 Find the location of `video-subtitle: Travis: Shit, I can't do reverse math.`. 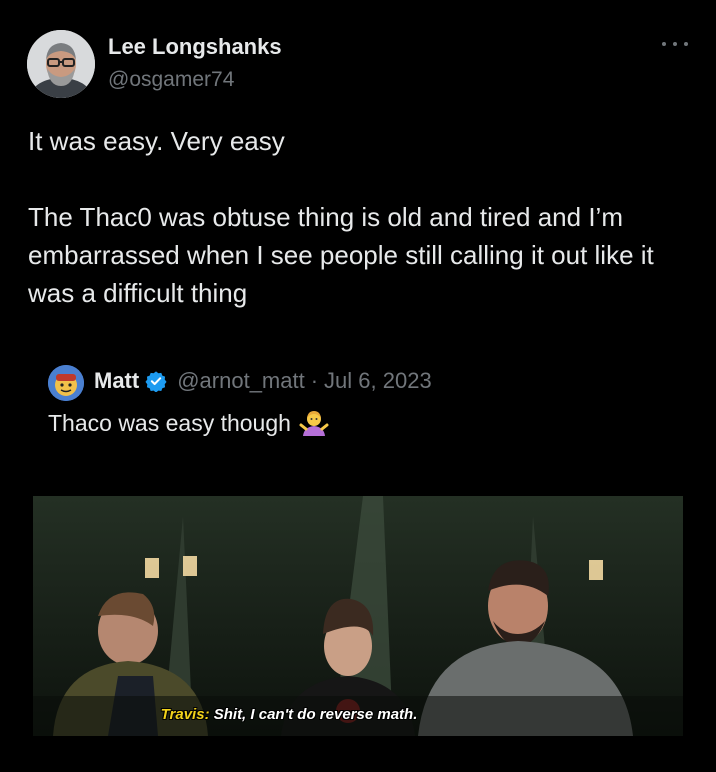

video-subtitle: Travis: Shit, I can't do reverse math. is located at coordinates (289, 714).